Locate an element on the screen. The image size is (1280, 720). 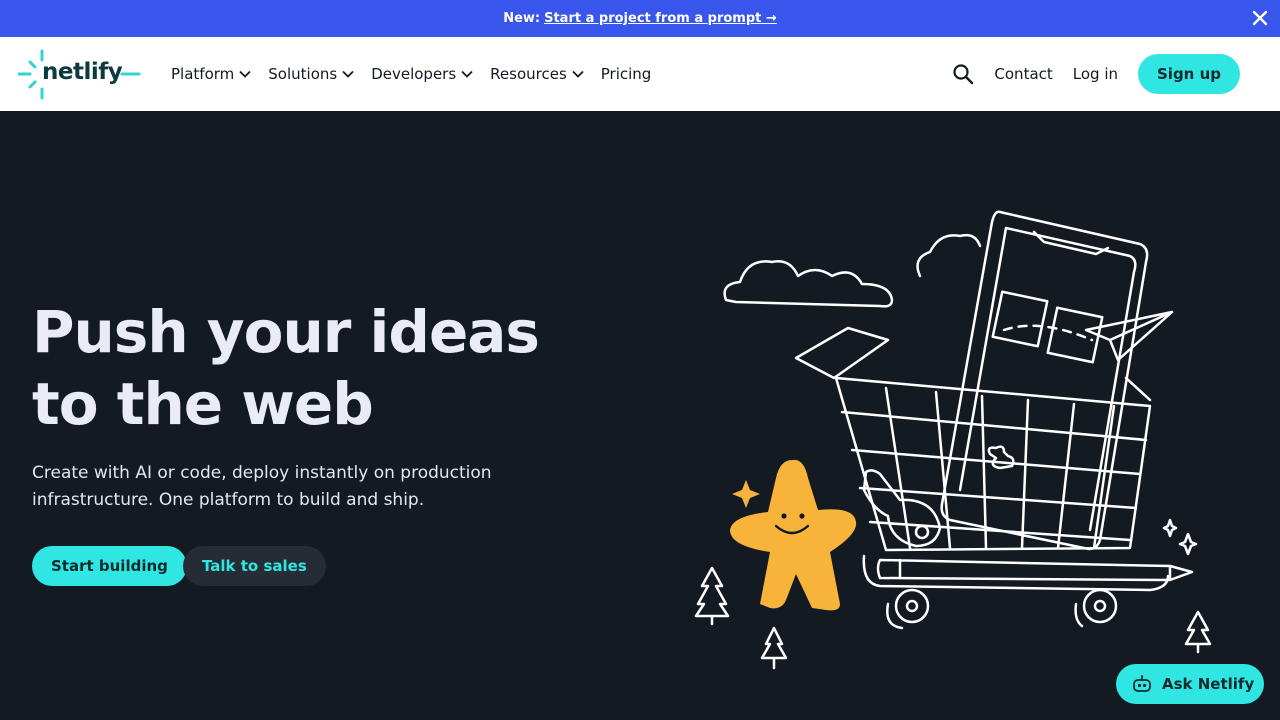
nav-developers-label: Developers is located at coordinates (414, 74).